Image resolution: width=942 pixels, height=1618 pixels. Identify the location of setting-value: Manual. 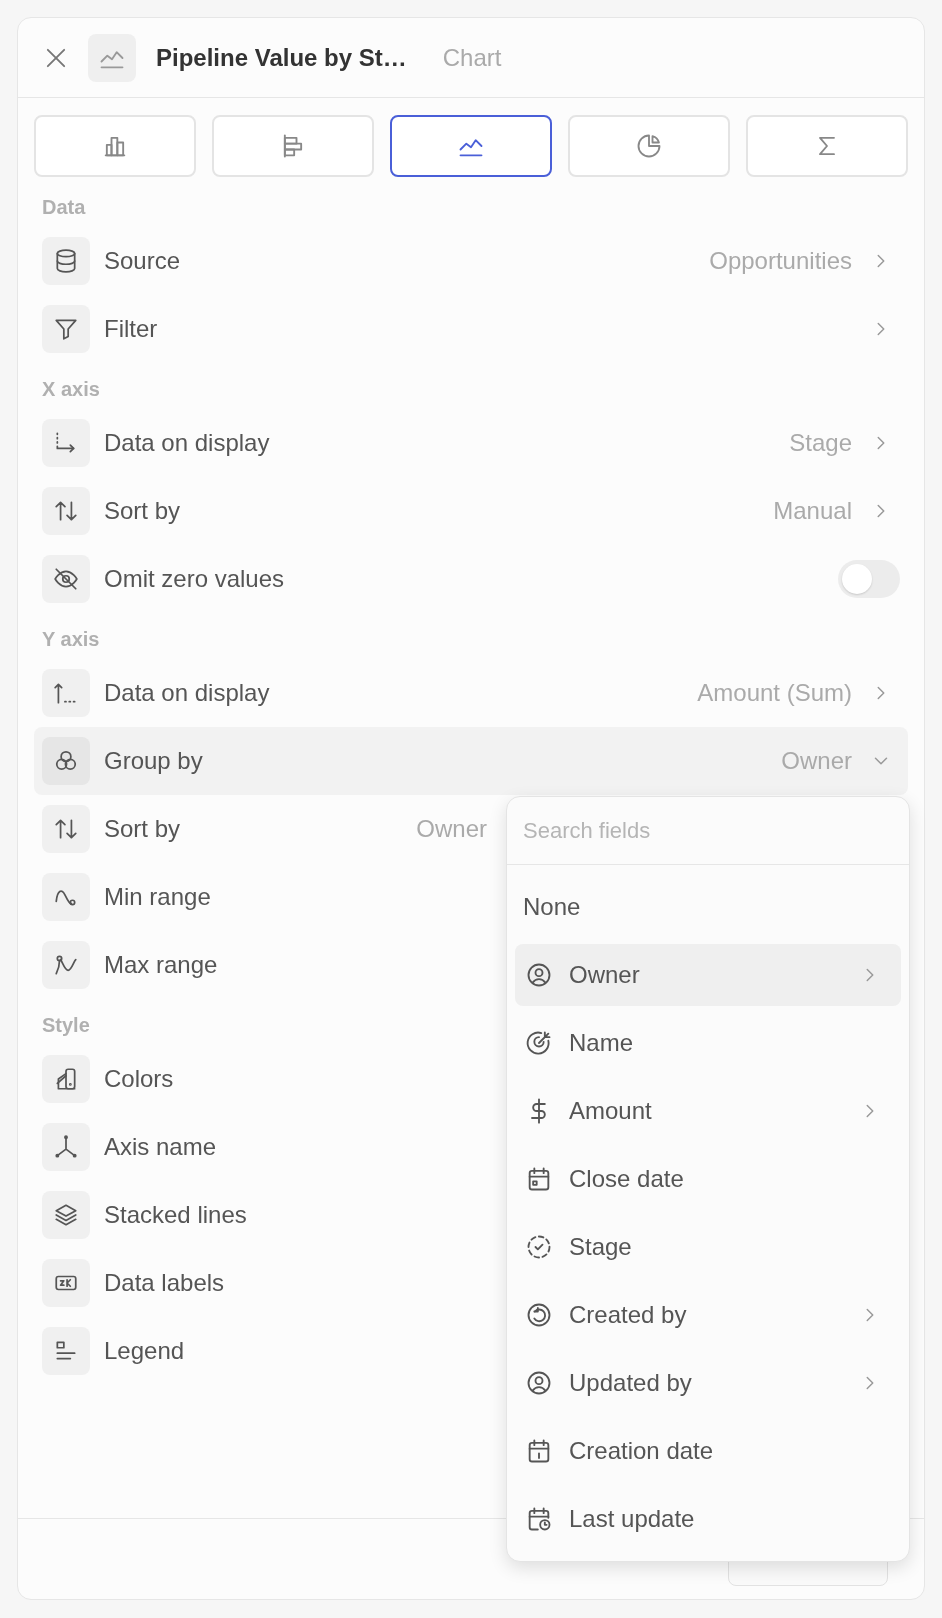
(812, 511).